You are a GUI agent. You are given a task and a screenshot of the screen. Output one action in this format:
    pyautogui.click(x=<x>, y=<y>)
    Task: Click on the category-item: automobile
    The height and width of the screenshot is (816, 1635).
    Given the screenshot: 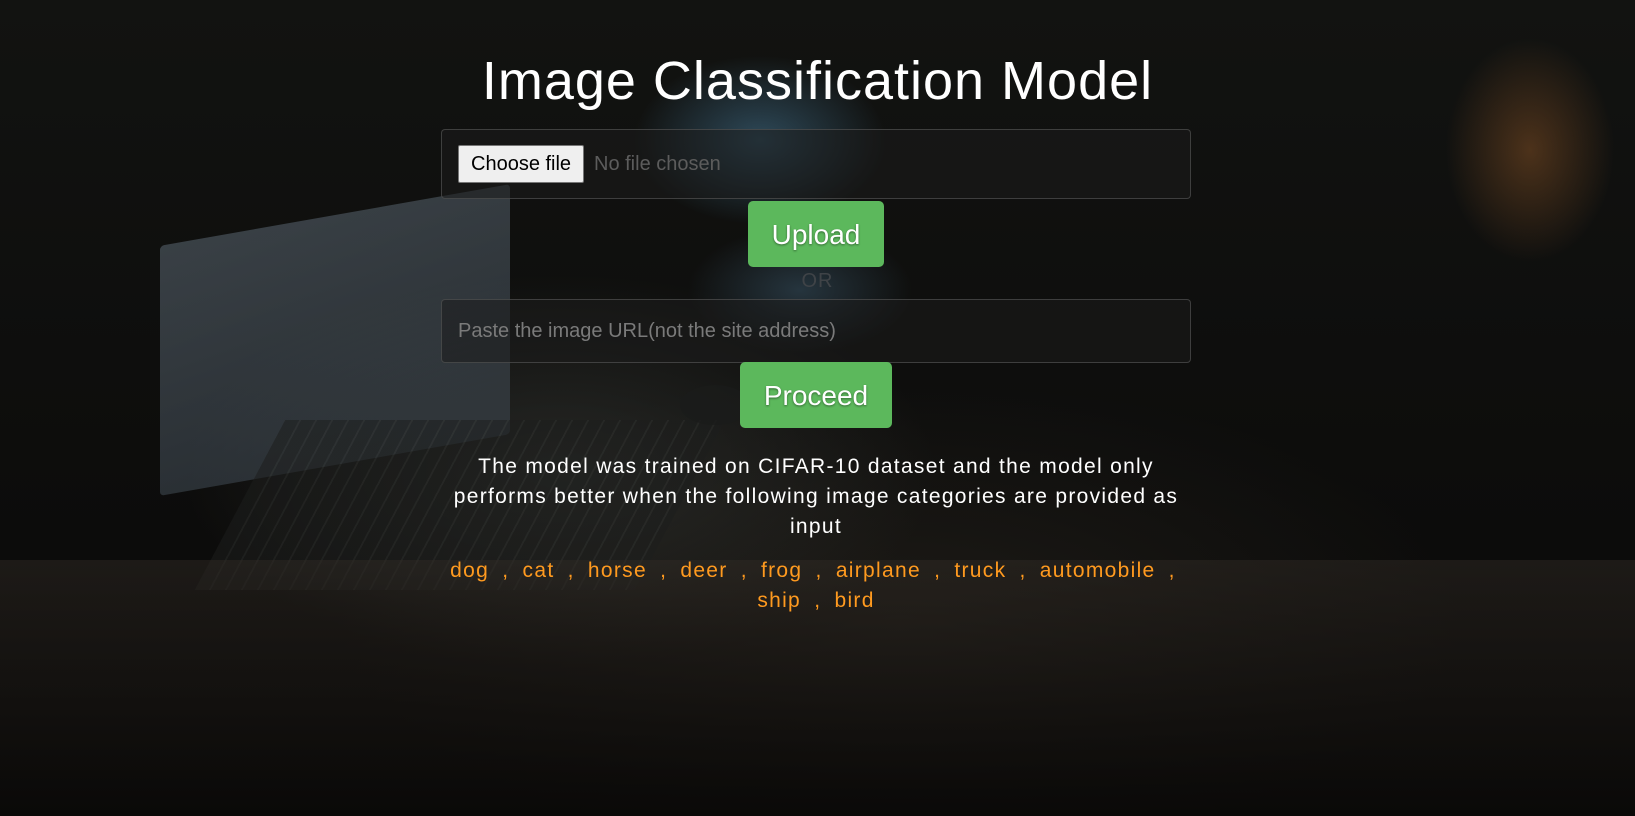 What is the action you would take?
    pyautogui.click(x=1097, y=570)
    